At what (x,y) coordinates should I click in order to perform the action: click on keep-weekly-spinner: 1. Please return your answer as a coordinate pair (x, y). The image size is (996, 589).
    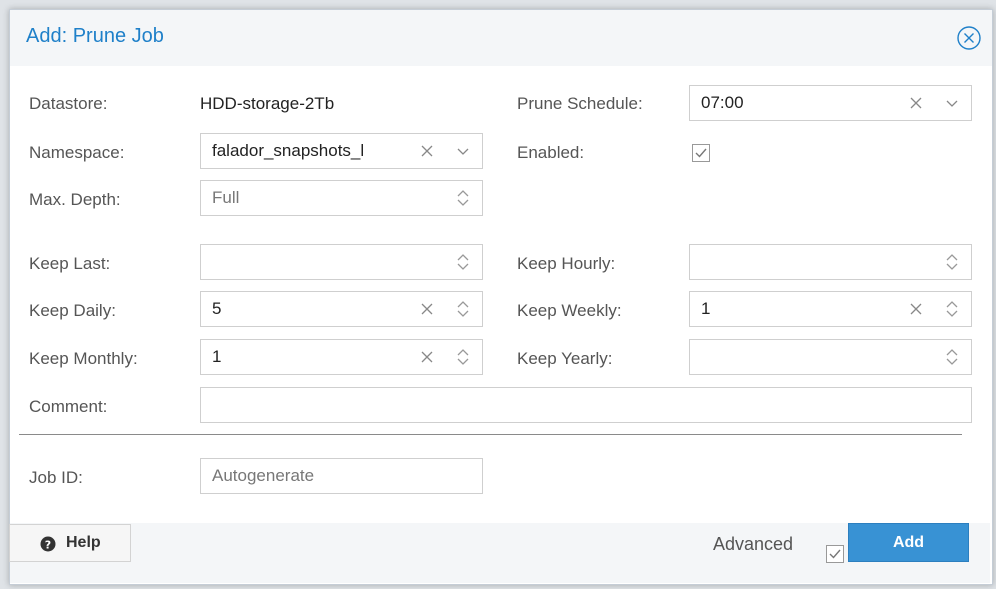
    Looking at the image, I should click on (830, 309).